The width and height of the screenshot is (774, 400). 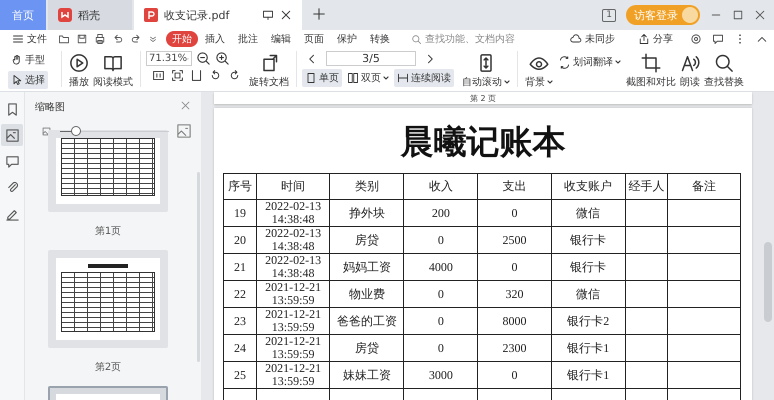 What do you see at coordinates (644, 39) in the screenshot?
I see `share-icon` at bounding box center [644, 39].